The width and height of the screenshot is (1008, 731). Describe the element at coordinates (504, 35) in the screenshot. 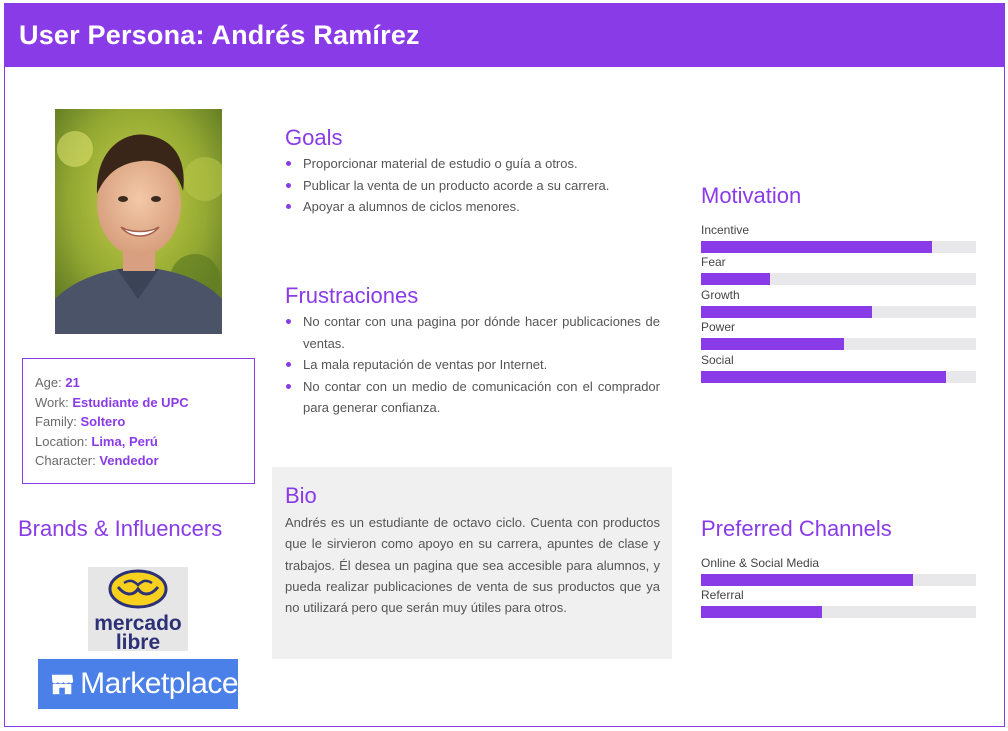

I see `header-bar: User Persona: Andrés Ramírez` at that location.